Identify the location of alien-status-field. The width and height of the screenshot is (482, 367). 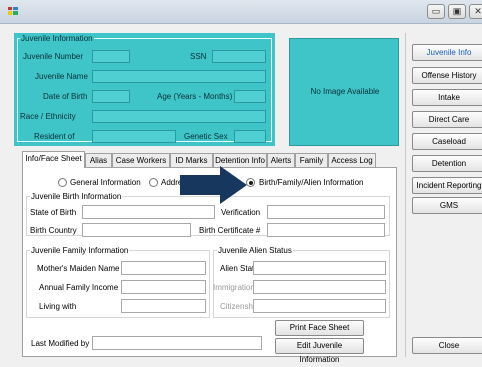
(319, 268).